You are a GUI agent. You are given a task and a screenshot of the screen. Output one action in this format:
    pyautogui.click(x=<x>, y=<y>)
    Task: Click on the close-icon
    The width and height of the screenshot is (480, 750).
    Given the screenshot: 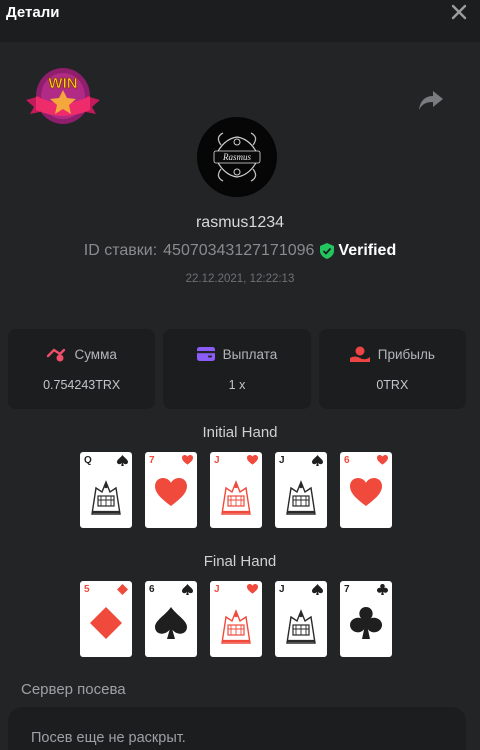 What is the action you would take?
    pyautogui.click(x=459, y=12)
    